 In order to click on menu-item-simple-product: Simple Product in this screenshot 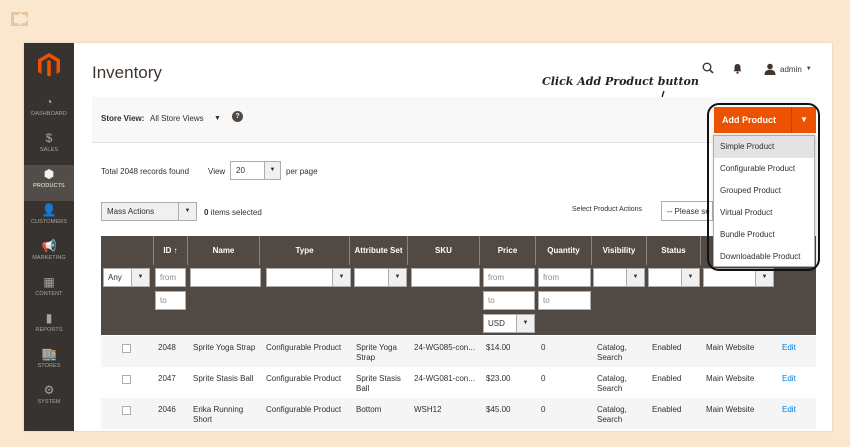, I will do `click(764, 147)`.